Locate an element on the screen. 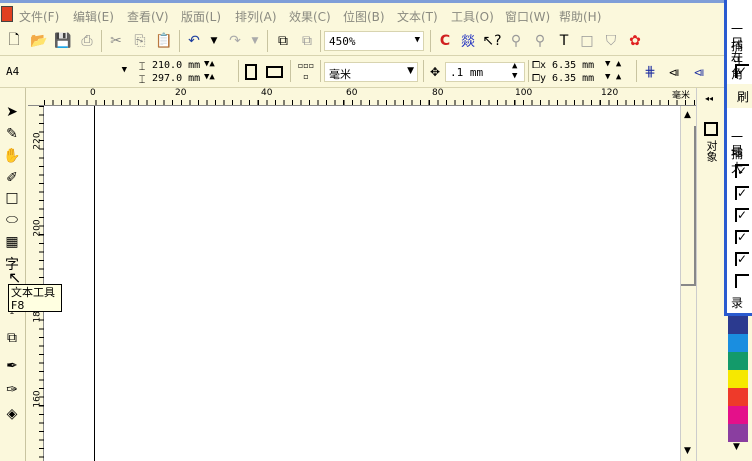  menu-view: 查看(V) is located at coordinates (148, 16).